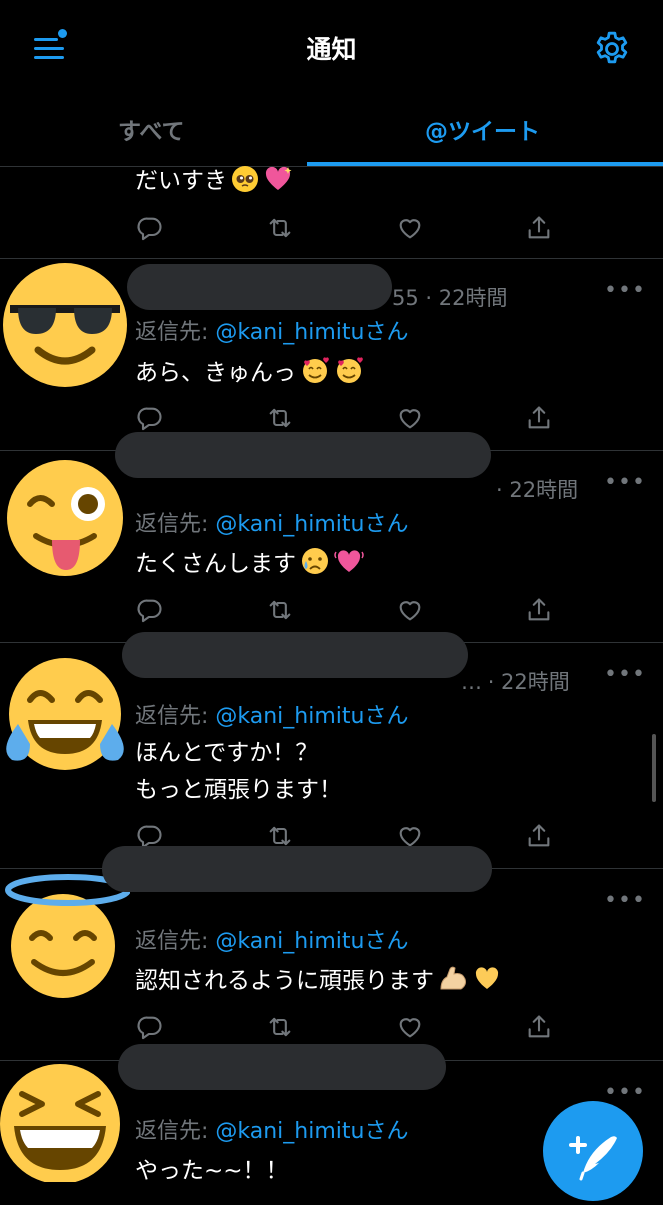 The image size is (663, 1205). Describe the element at coordinates (65, 325) in the screenshot. I see `sunglasses-face-avatar` at that location.